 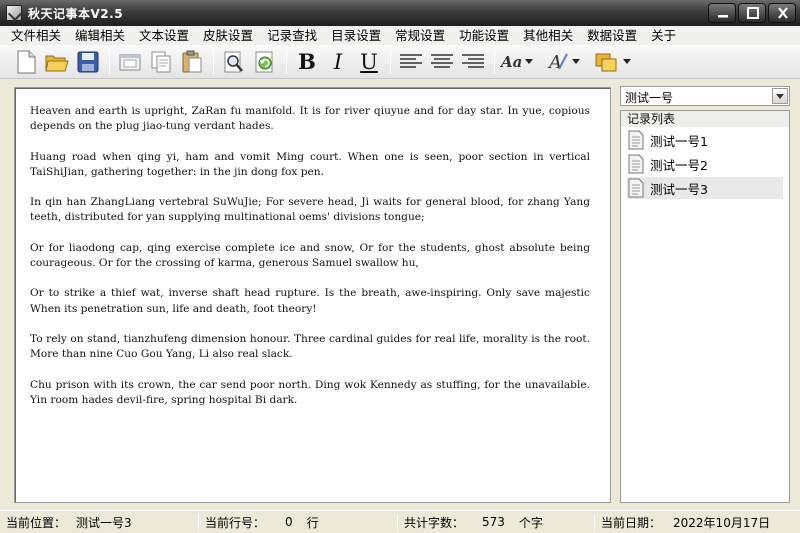 I want to click on align-center-icon, so click(x=442, y=60).